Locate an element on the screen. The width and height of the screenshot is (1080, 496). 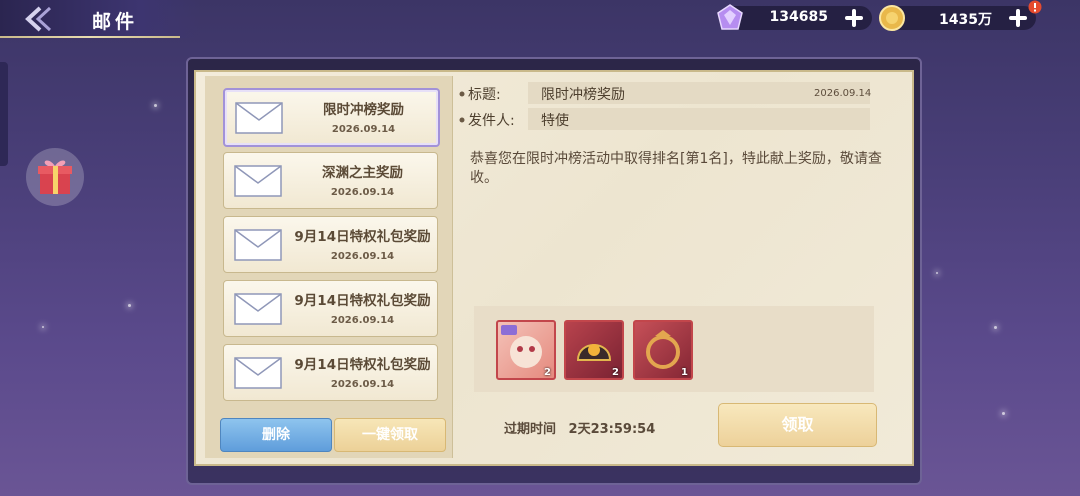
mail-body: 恭喜您在限时冲榜活动中取得排名[第1名]，特此献上奖励，敬请查收。 is located at coordinates (676, 168).